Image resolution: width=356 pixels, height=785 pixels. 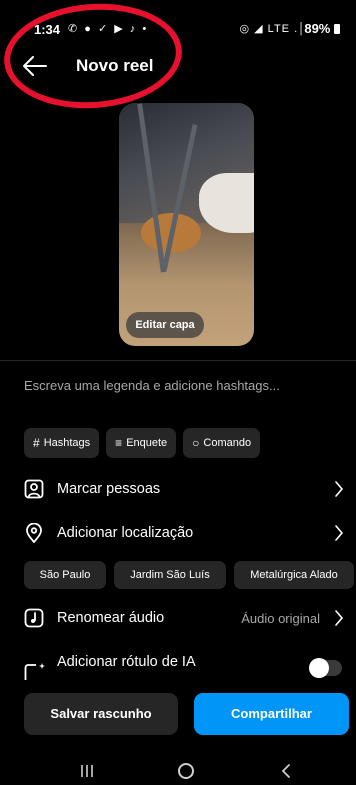 What do you see at coordinates (47, 29) in the screenshot?
I see `status-time: 1:34` at bounding box center [47, 29].